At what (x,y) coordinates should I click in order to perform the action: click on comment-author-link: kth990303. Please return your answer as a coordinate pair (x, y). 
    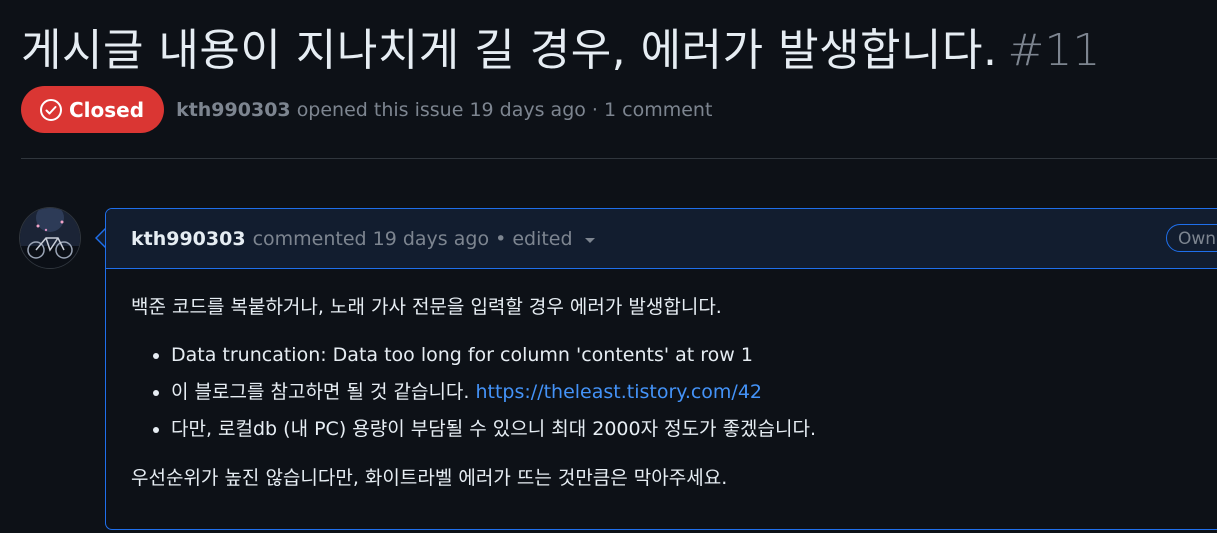
    Looking at the image, I should click on (188, 239).